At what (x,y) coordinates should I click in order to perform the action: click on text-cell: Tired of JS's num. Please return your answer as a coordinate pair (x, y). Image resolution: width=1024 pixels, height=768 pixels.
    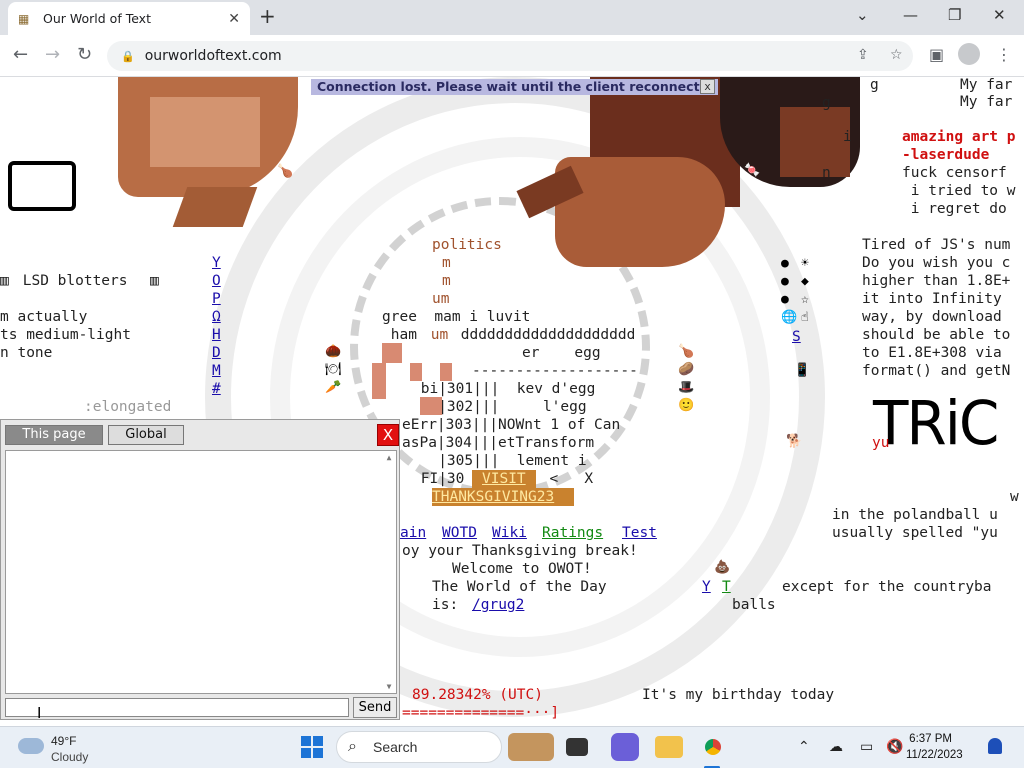
    Looking at the image, I should click on (936, 245).